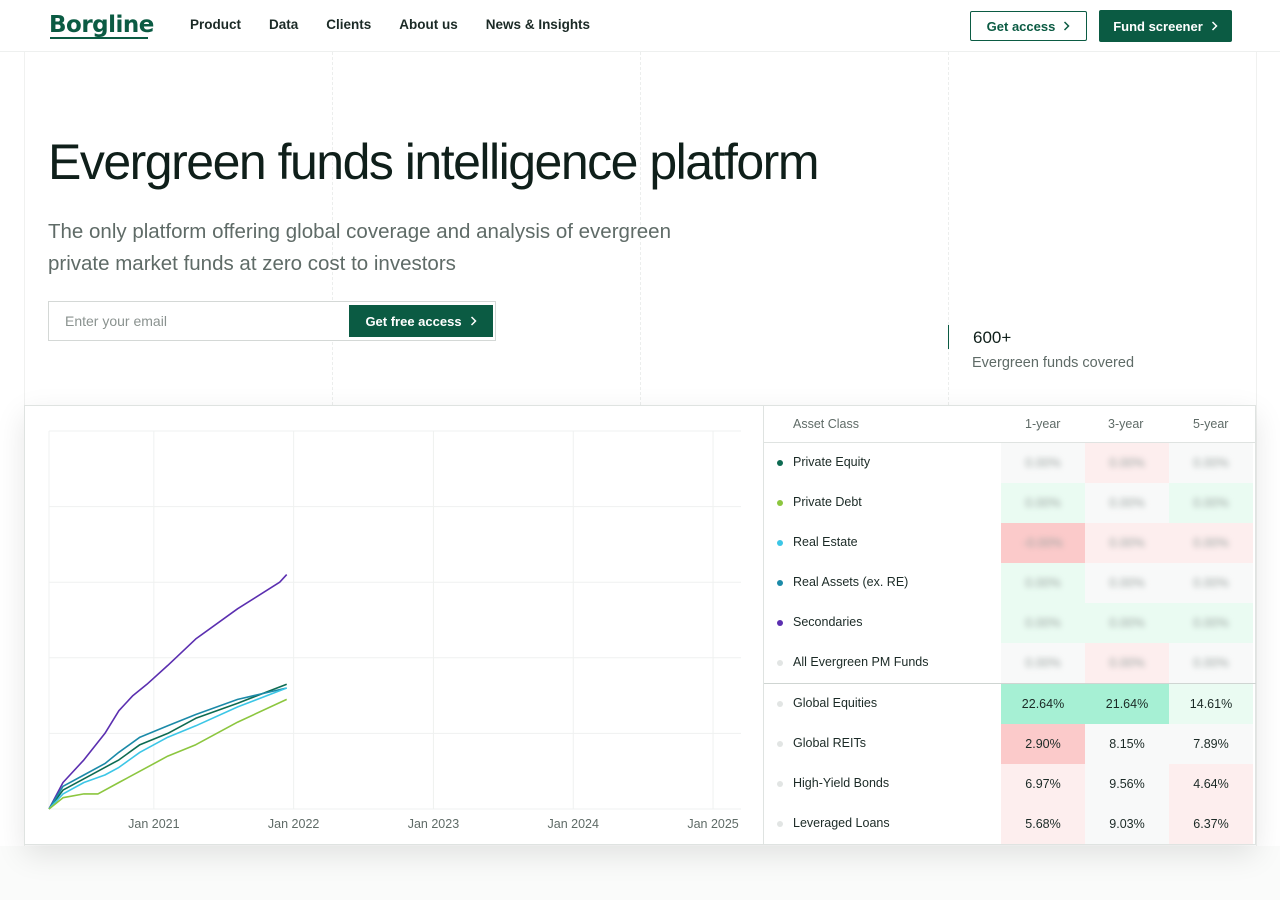 This screenshot has width=1280, height=900. Describe the element at coordinates (433, 824) in the screenshot. I see `x-tick-label: Jan 2023` at that location.